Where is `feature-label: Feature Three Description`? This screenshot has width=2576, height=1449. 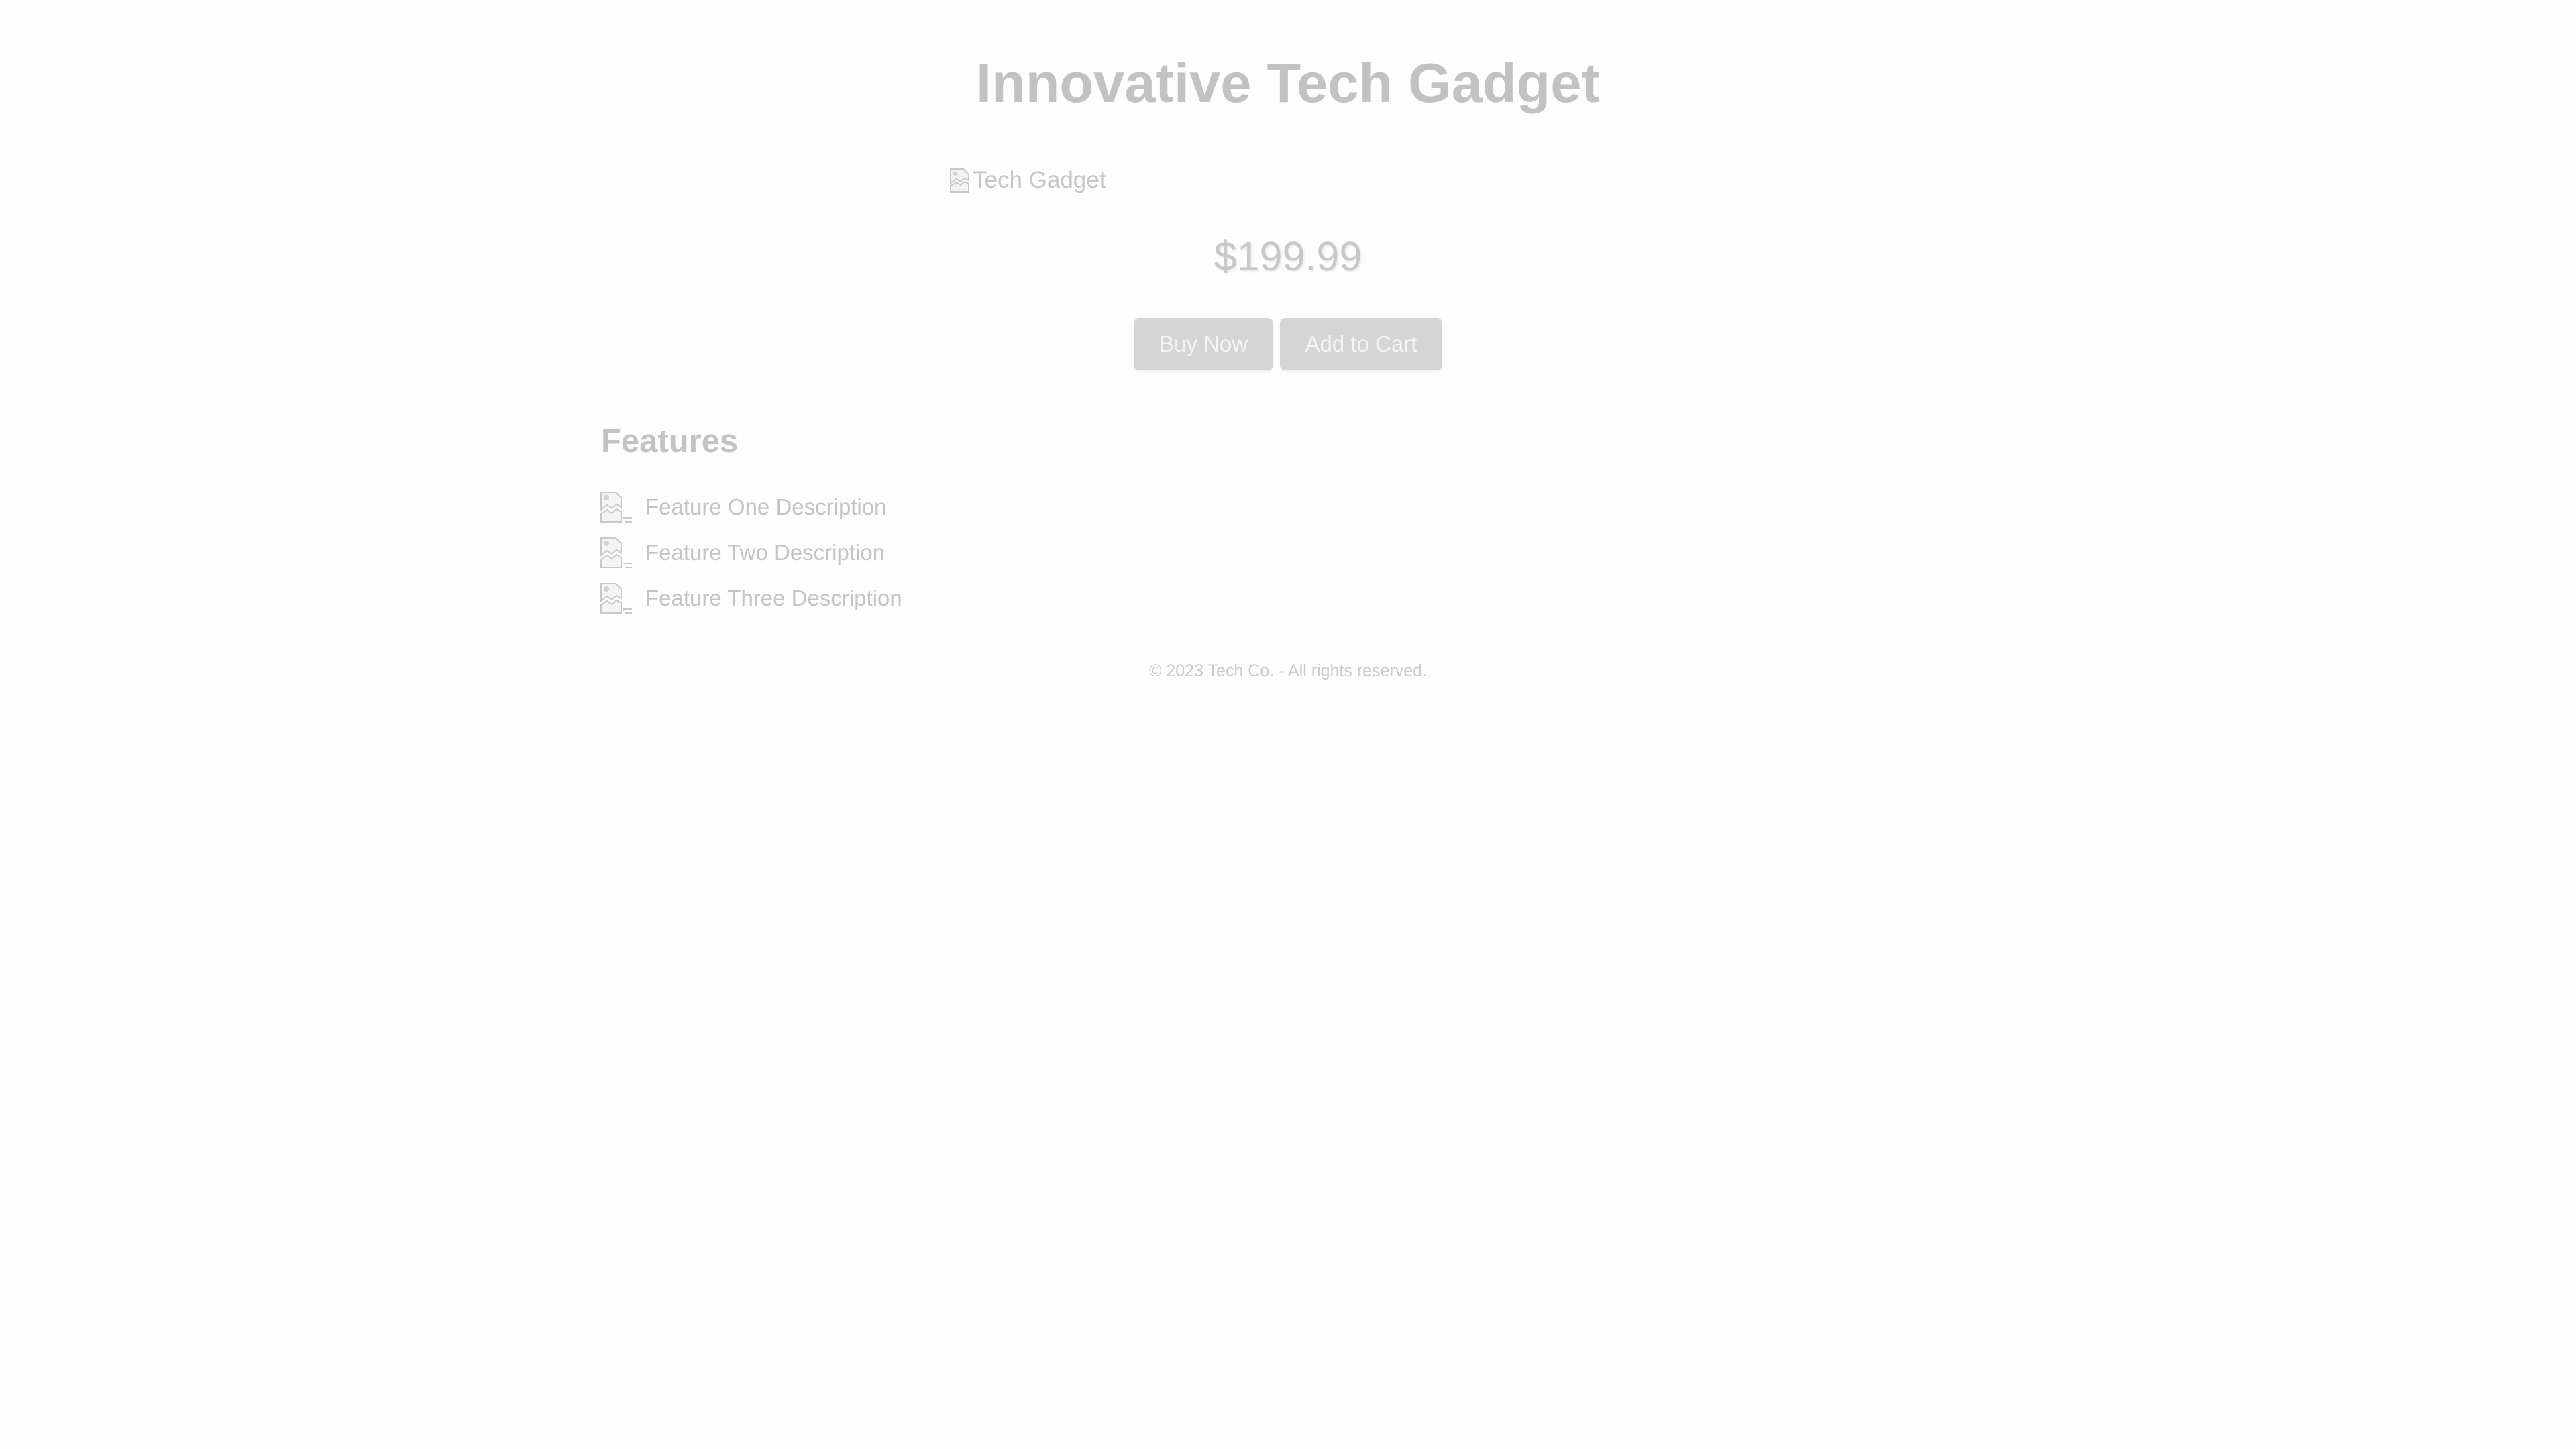 feature-label: Feature Three Description is located at coordinates (773, 598).